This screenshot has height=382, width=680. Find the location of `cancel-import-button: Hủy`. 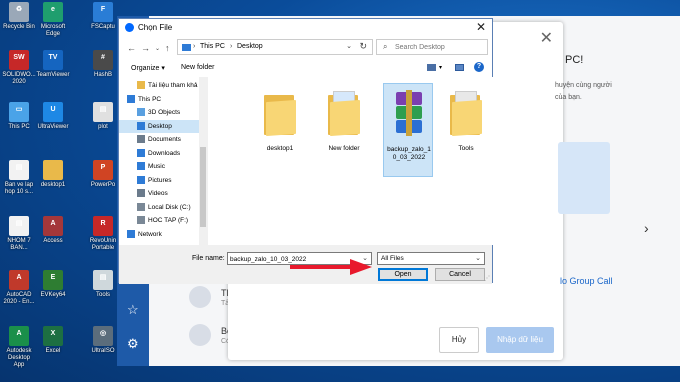

cancel-import-button: Hủy is located at coordinates (459, 340).